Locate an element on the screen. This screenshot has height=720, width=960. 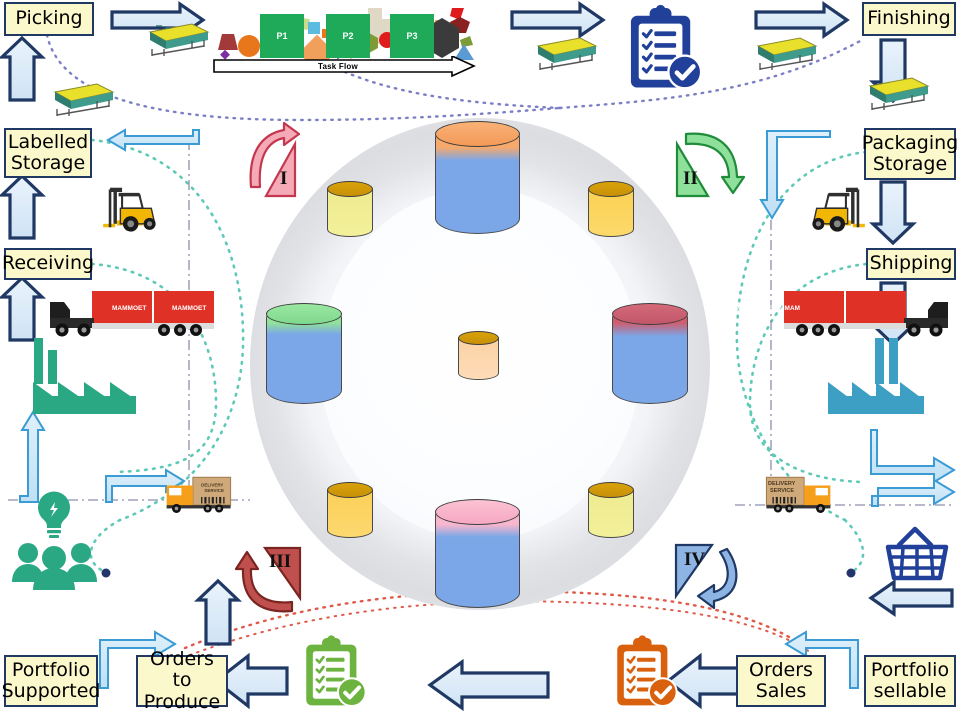
process-step-p1: P1 is located at coordinates (282, 36).